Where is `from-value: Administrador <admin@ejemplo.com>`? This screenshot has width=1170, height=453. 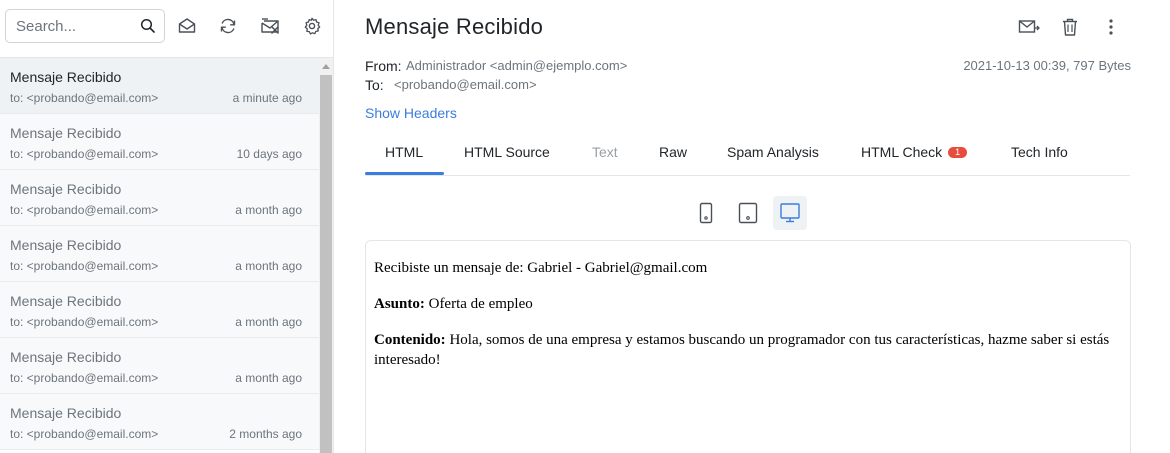 from-value: Administrador <admin@ejemplo.com> is located at coordinates (517, 65).